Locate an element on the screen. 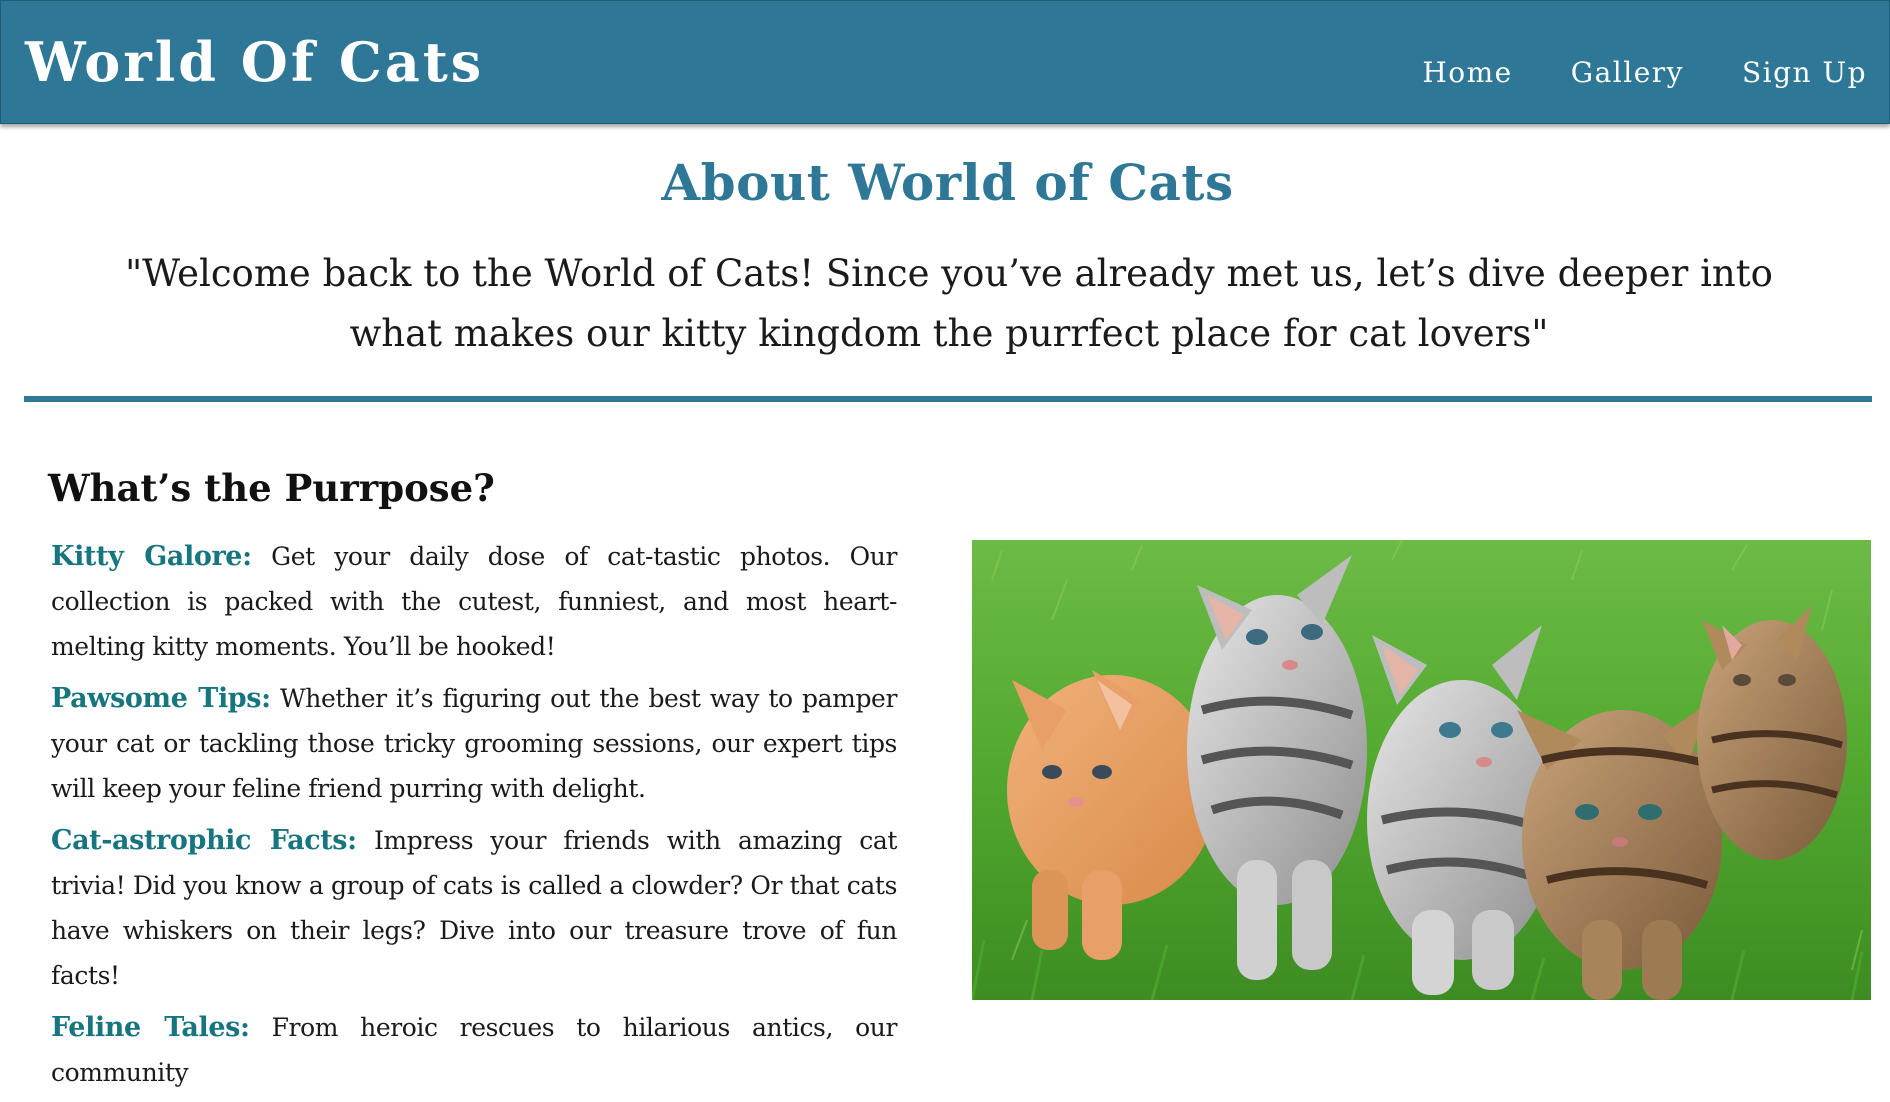 The height and width of the screenshot is (1102, 1890). main-nav: Home Gallery Sign Up is located at coordinates (1615, 73).